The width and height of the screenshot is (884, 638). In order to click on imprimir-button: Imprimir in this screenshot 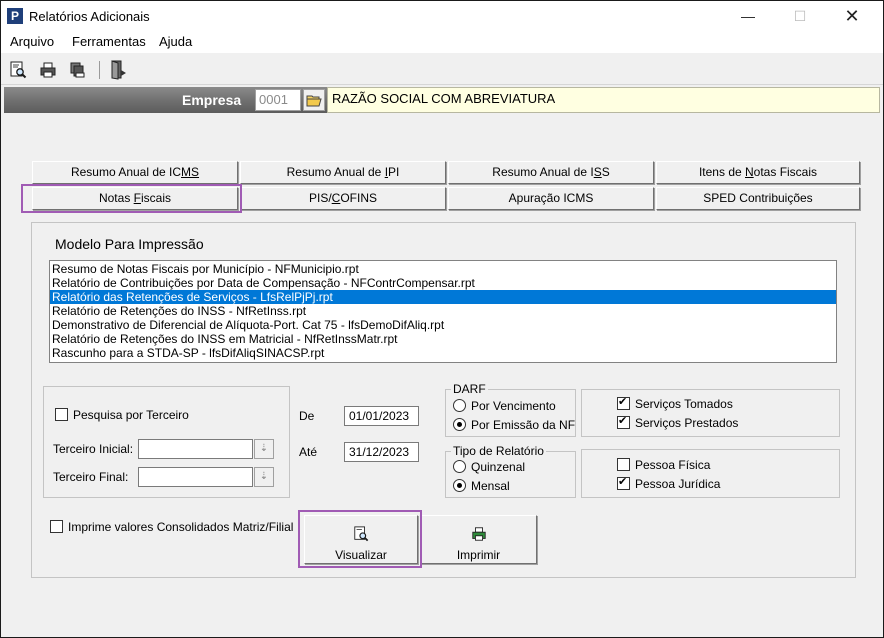, I will do `click(478, 539)`.